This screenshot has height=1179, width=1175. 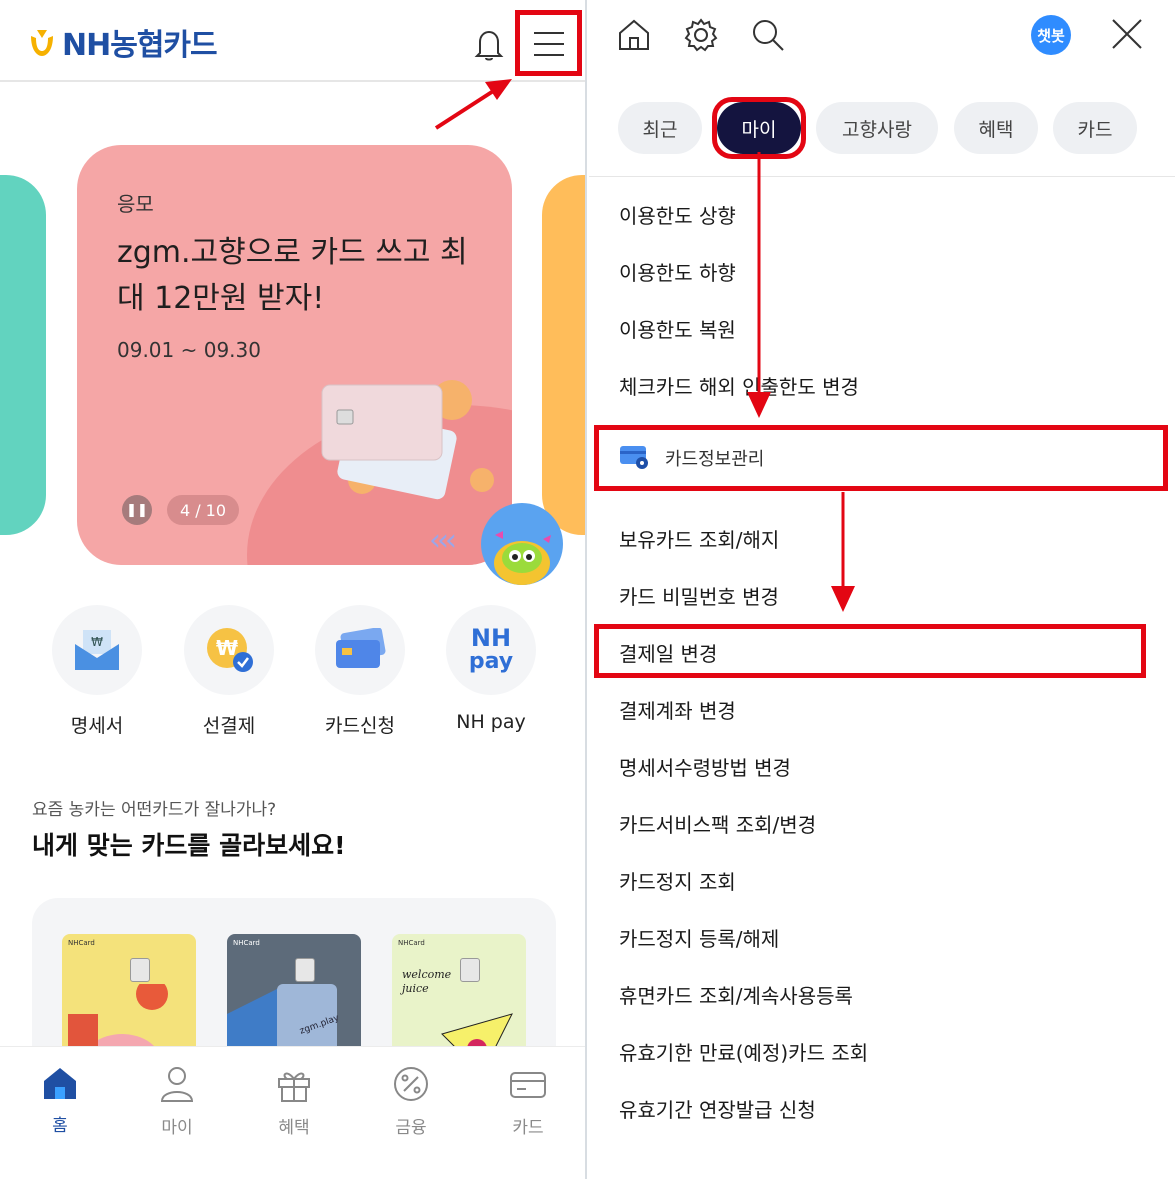 What do you see at coordinates (1051, 35) in the screenshot?
I see `chatbot-button: 챗봇` at bounding box center [1051, 35].